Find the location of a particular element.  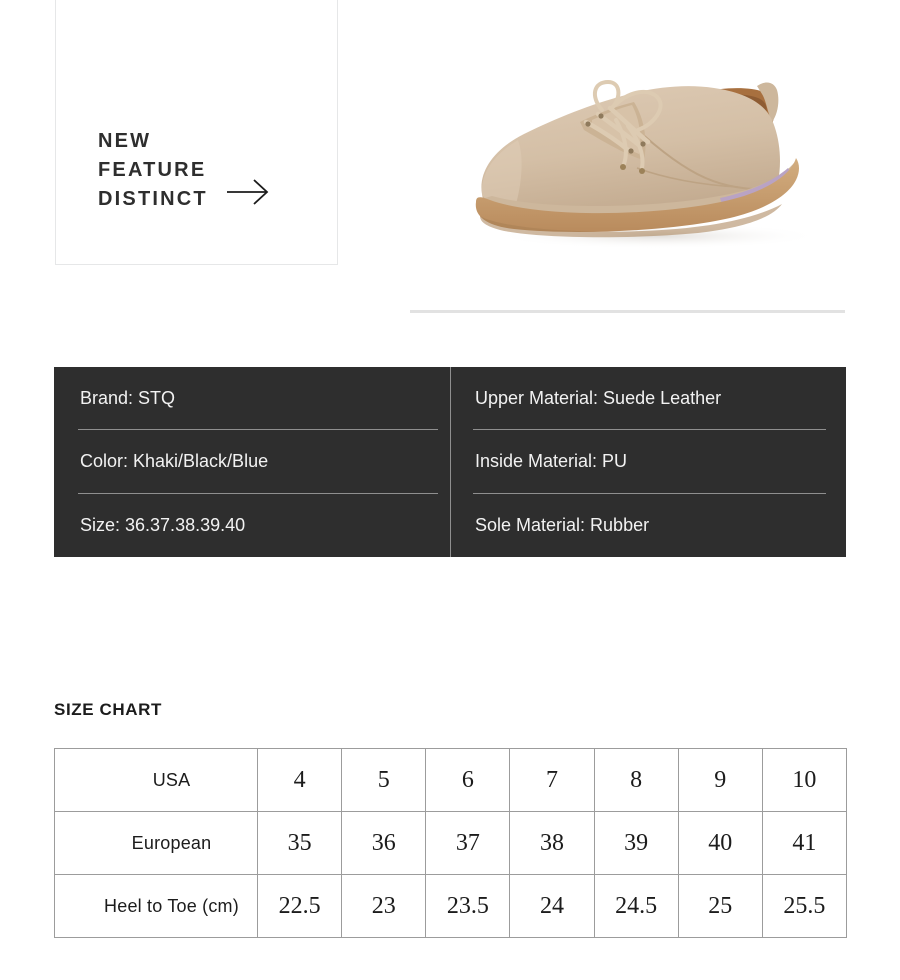

cell-eu-1: 36 is located at coordinates (384, 843).